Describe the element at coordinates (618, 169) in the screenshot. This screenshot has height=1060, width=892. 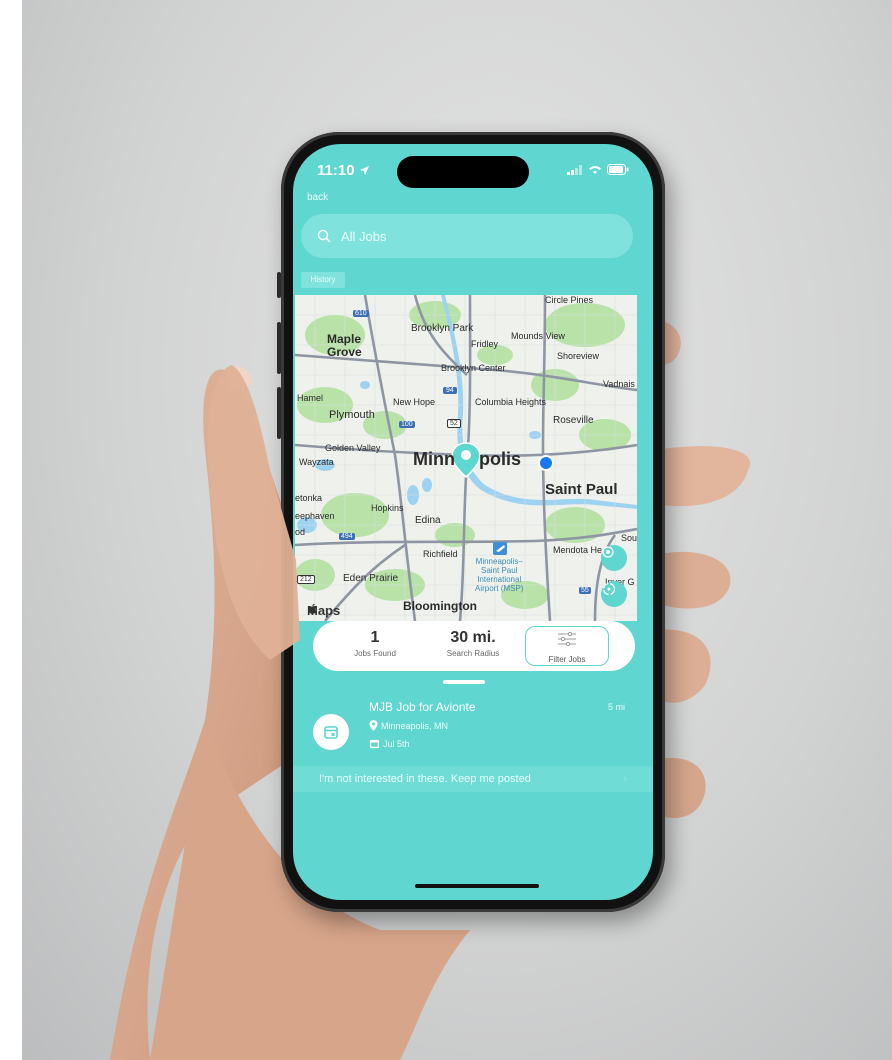
I see `battery-icon` at that location.